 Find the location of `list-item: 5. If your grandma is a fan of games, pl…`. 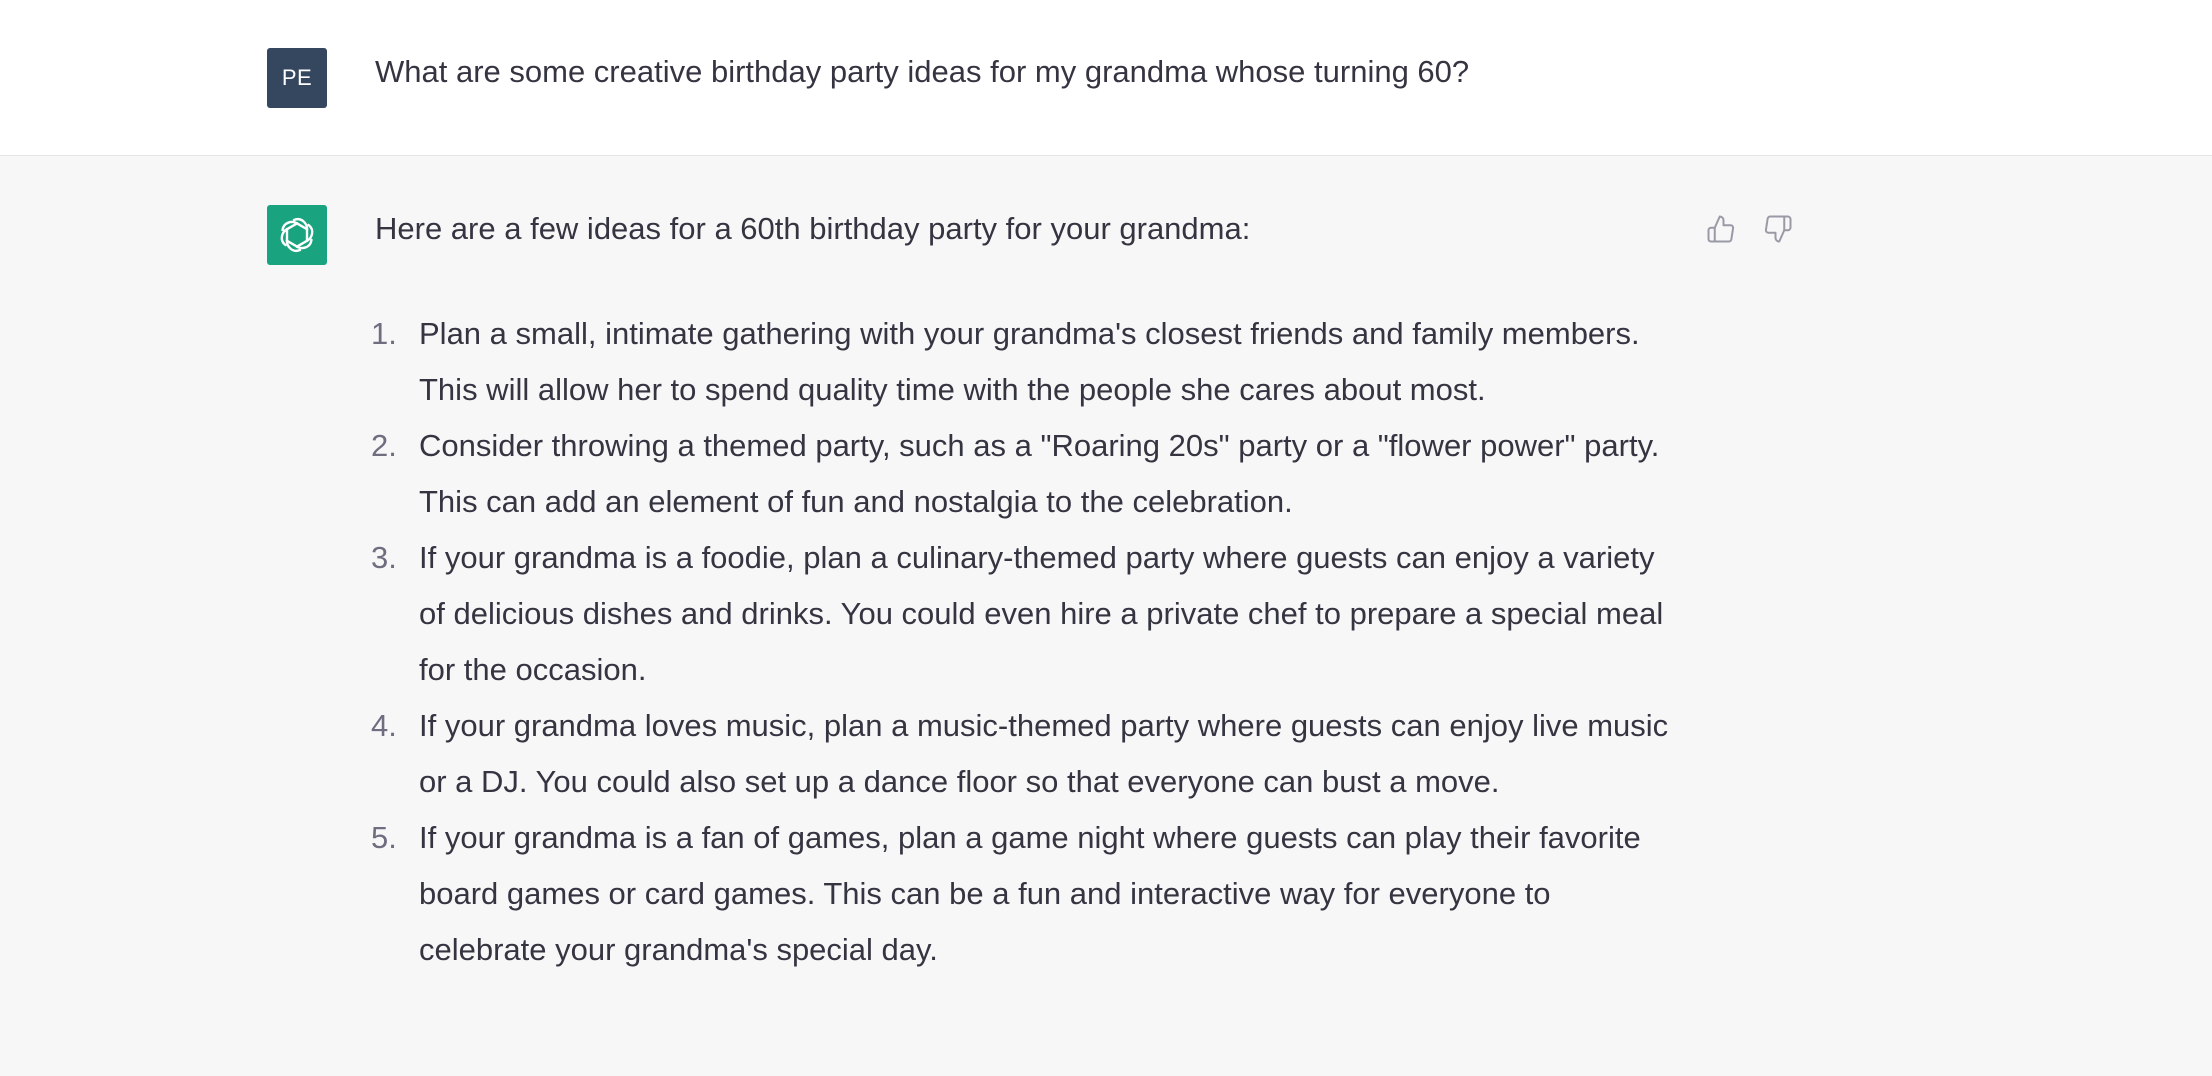

list-item: 5. If your grandma is a fan of games, pl… is located at coordinates (1017, 894).